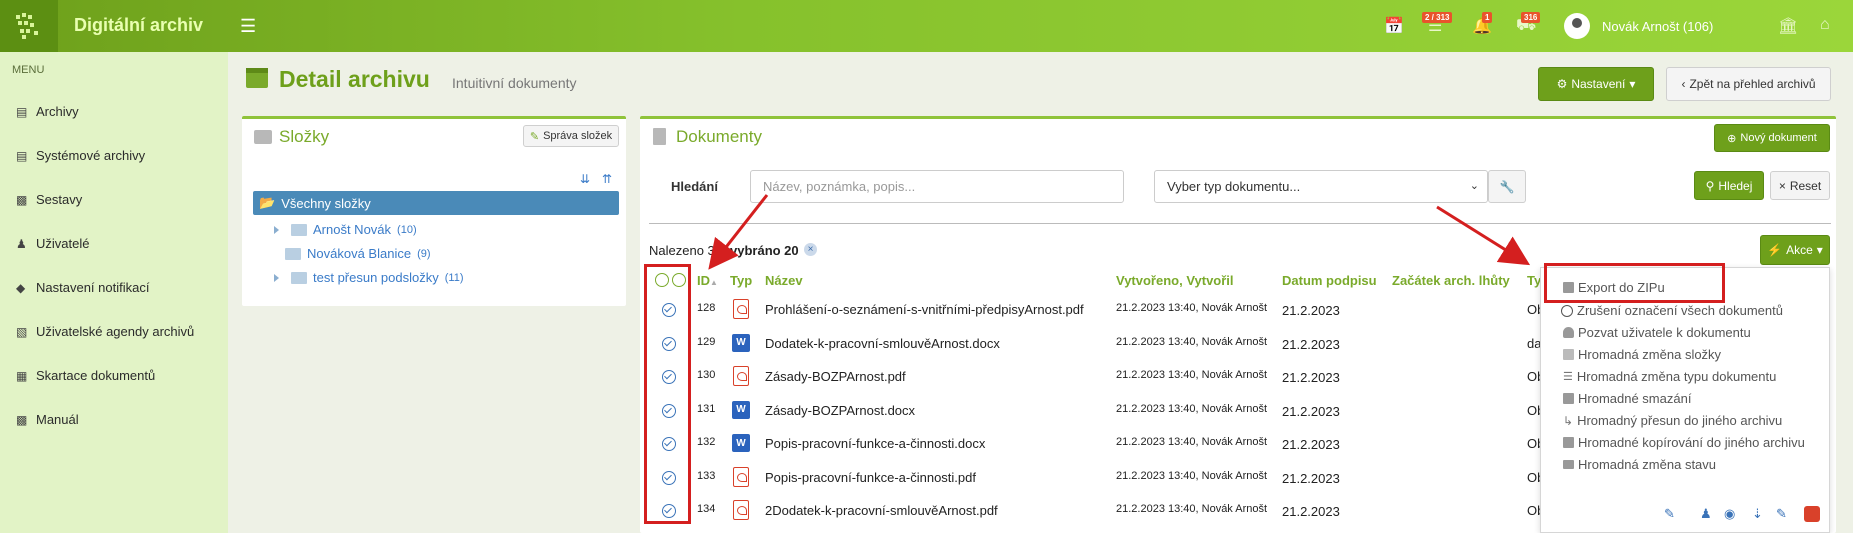 The image size is (1853, 533). What do you see at coordinates (1119, 232) in the screenshot?
I see `annotation-arrows` at bounding box center [1119, 232].